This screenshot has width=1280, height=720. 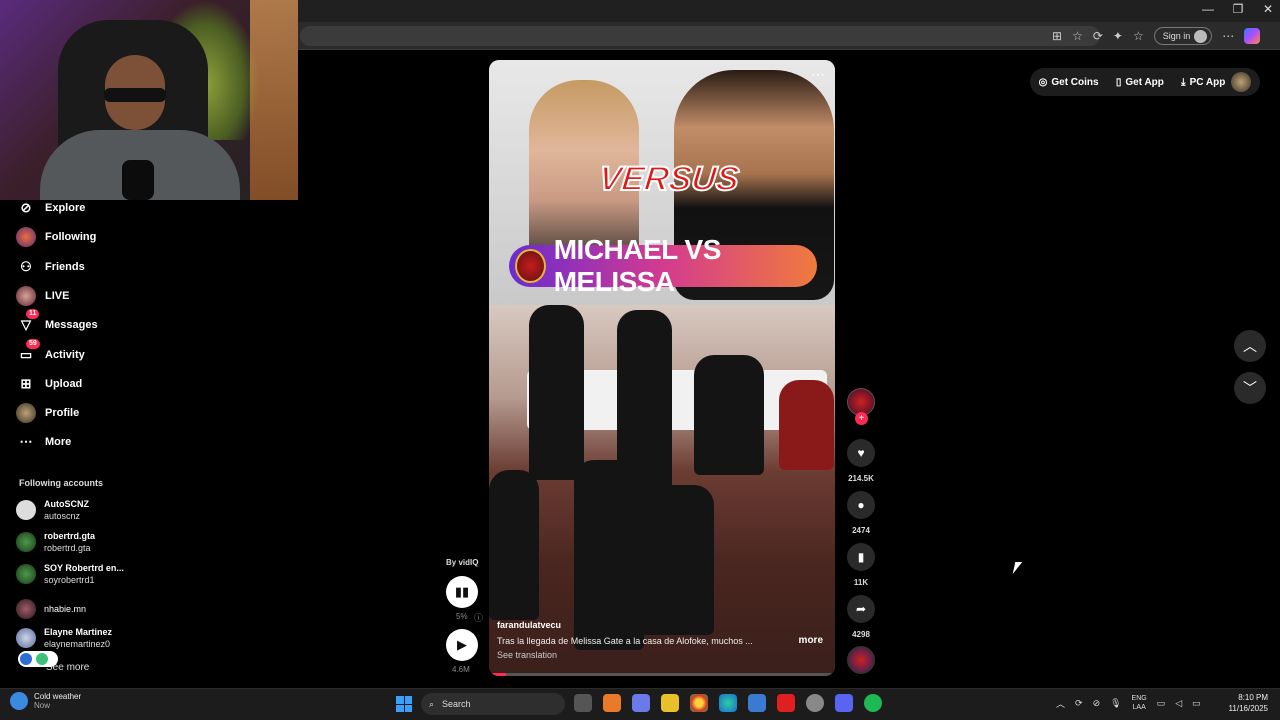 I want to click on account-item: nhabie.mn, so click(x=51, y=609).